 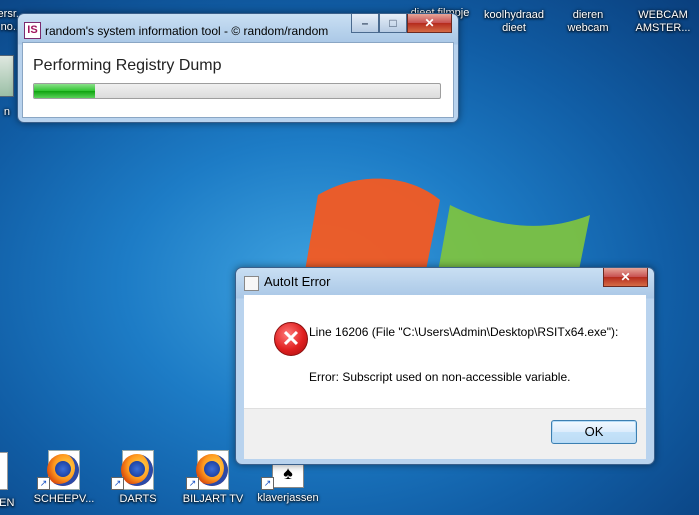 I want to click on desktop-icon-label: klaverjassen, so click(x=288, y=498).